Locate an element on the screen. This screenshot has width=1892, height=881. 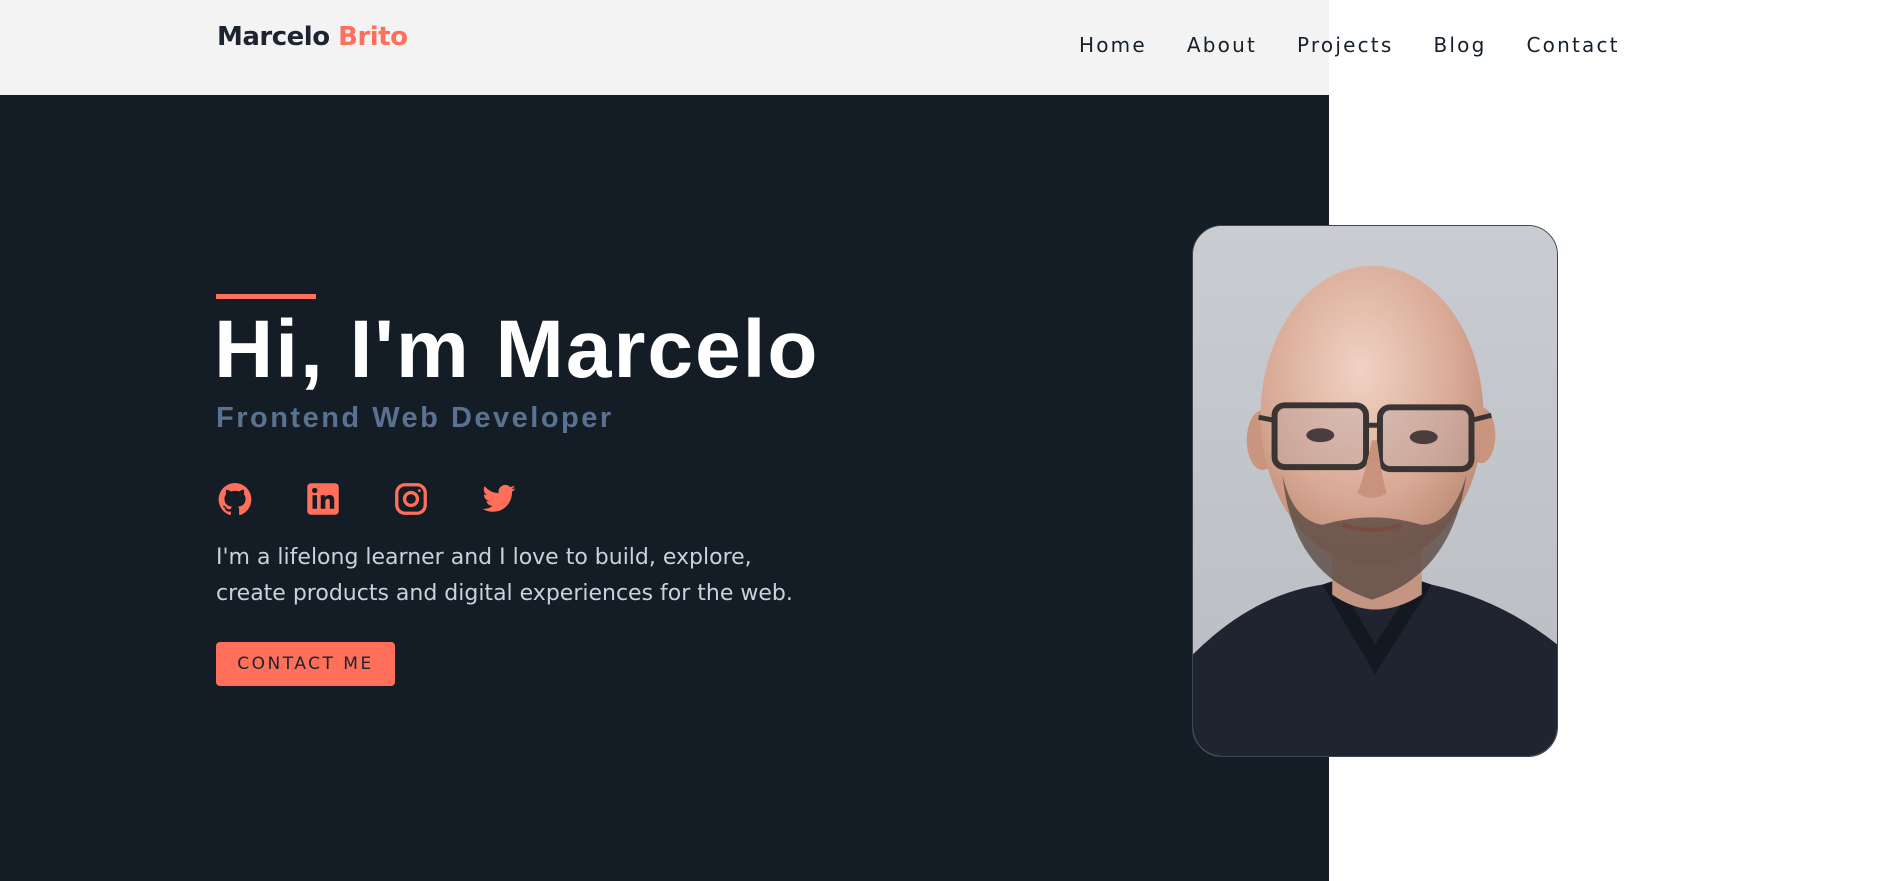
social-links is located at coordinates (392, 499).